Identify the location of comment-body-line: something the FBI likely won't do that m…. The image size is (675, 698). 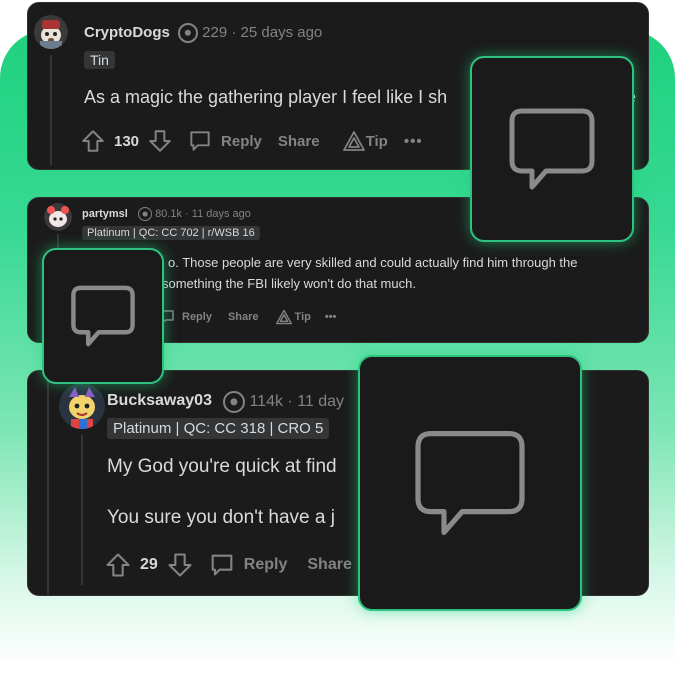
(289, 283).